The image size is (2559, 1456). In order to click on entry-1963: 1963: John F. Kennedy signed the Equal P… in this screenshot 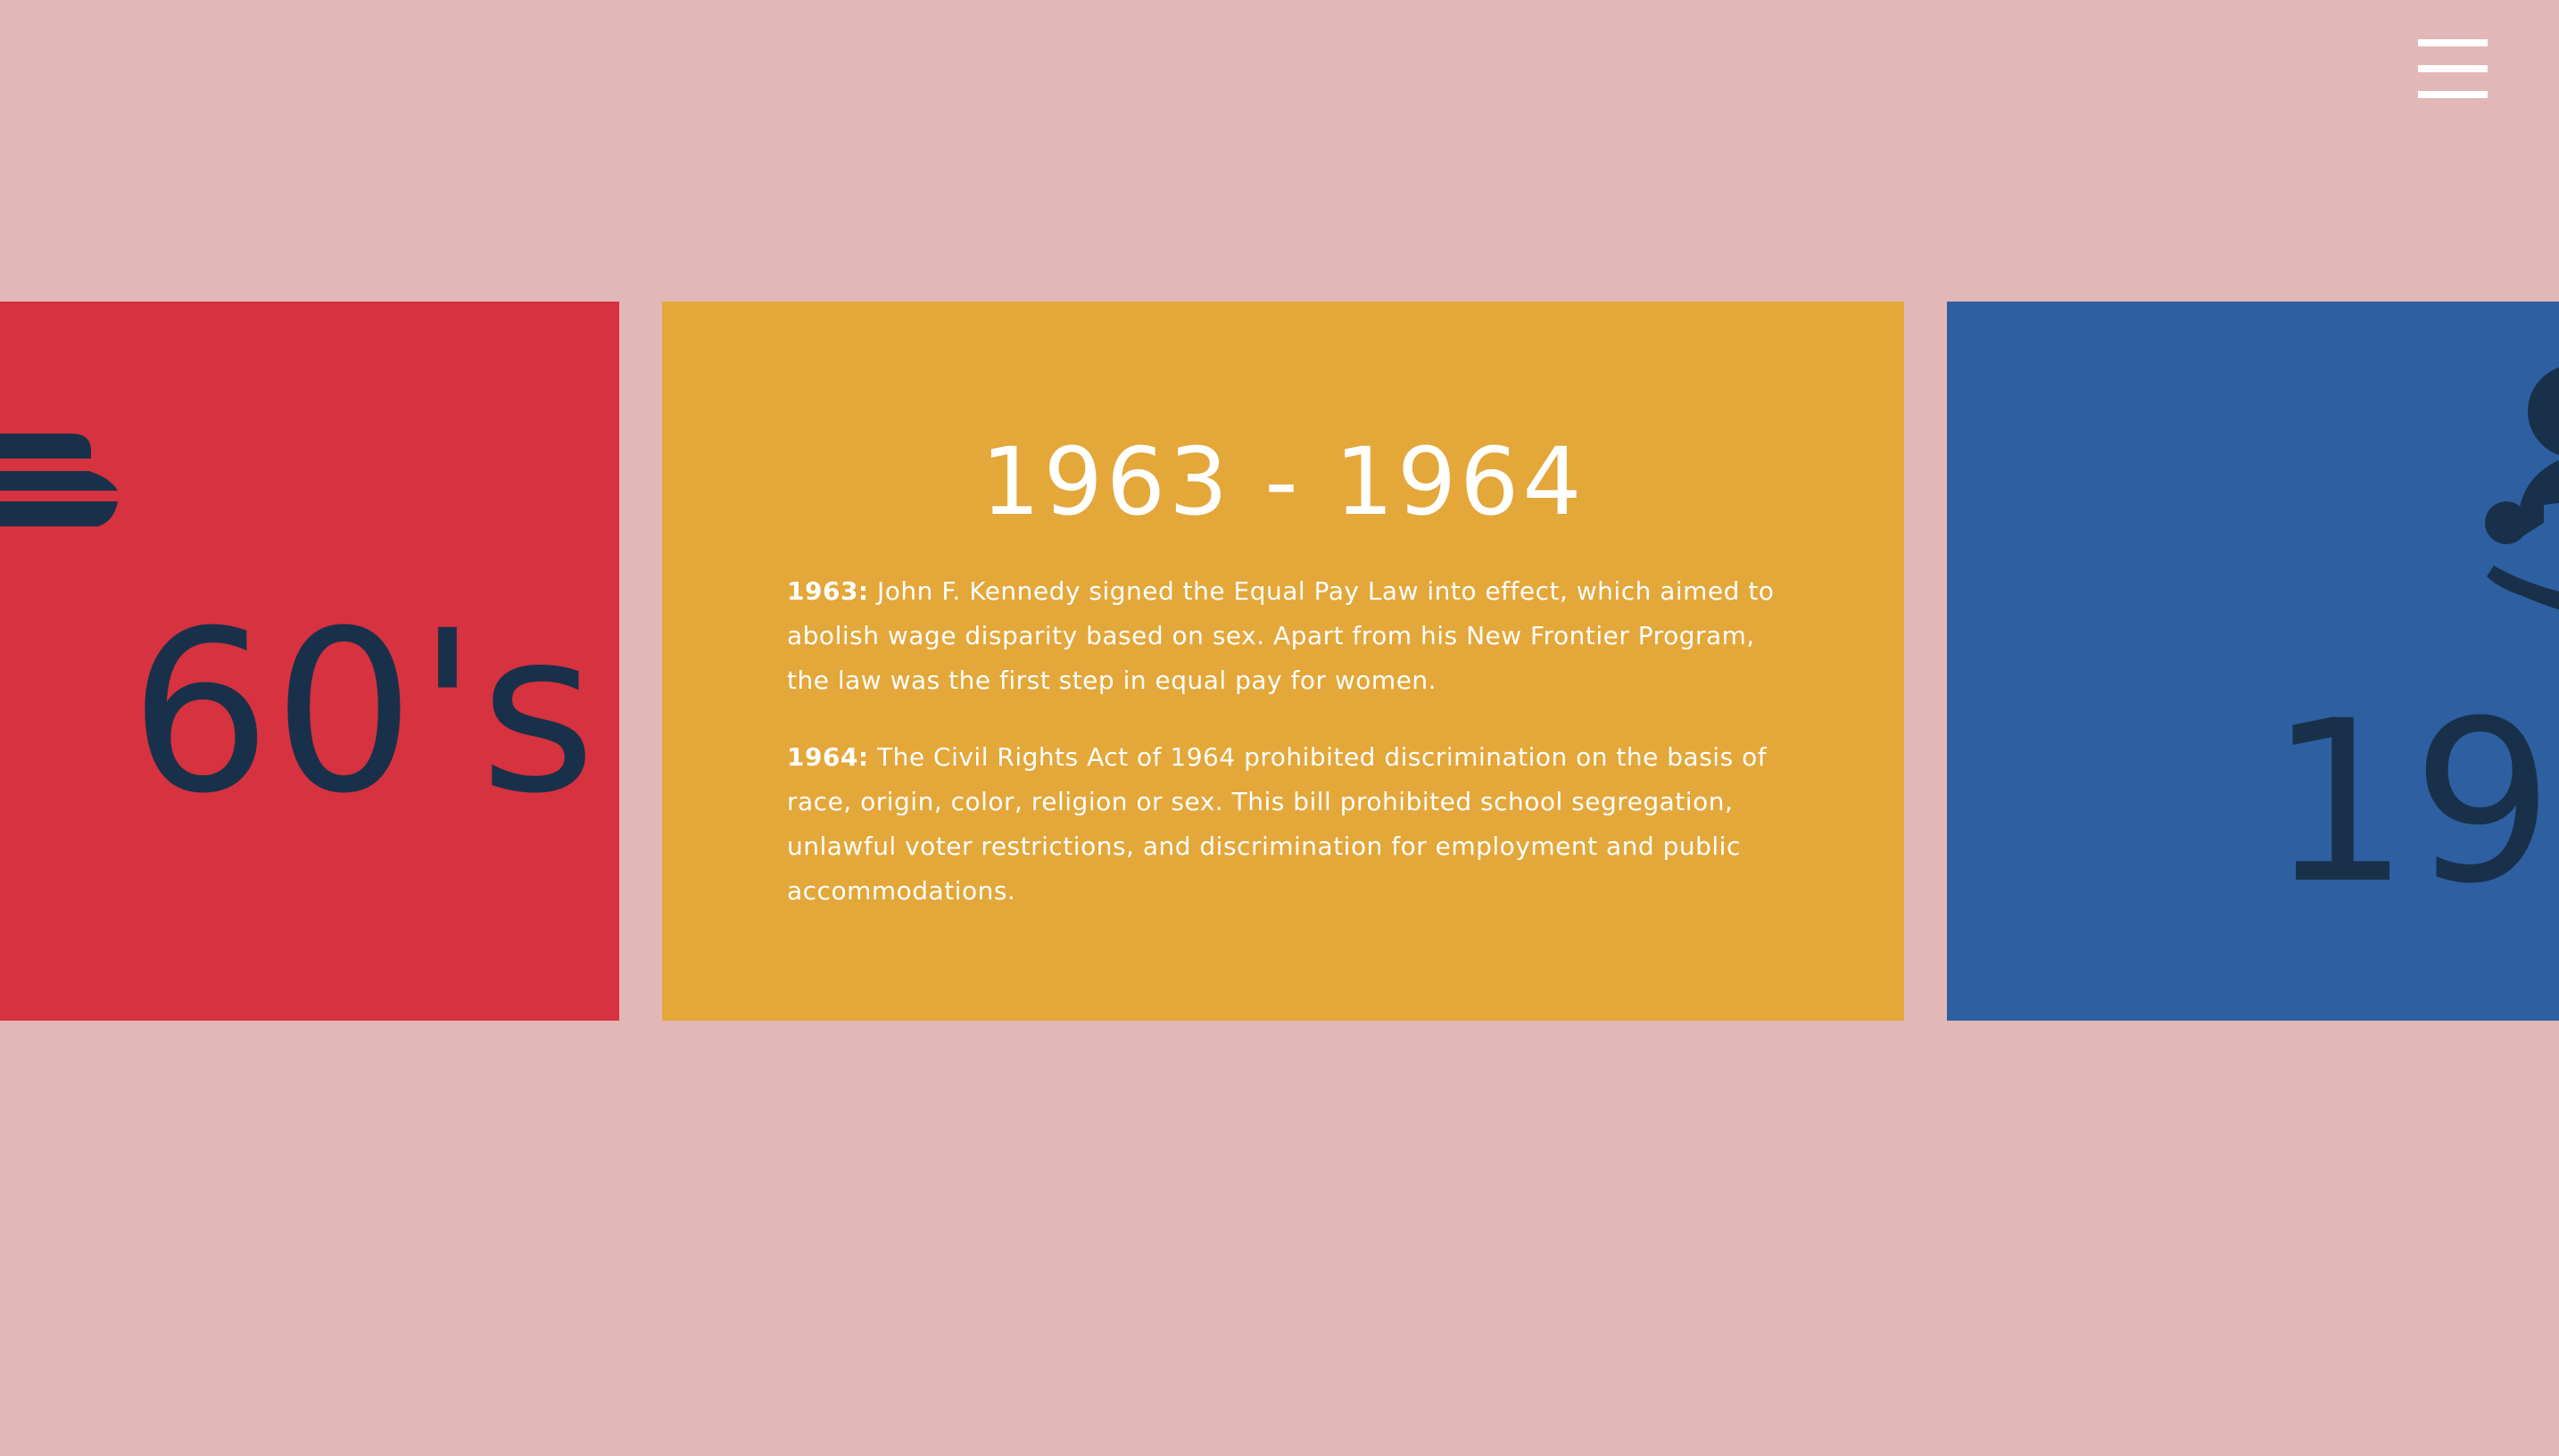, I will do `click(1291, 636)`.